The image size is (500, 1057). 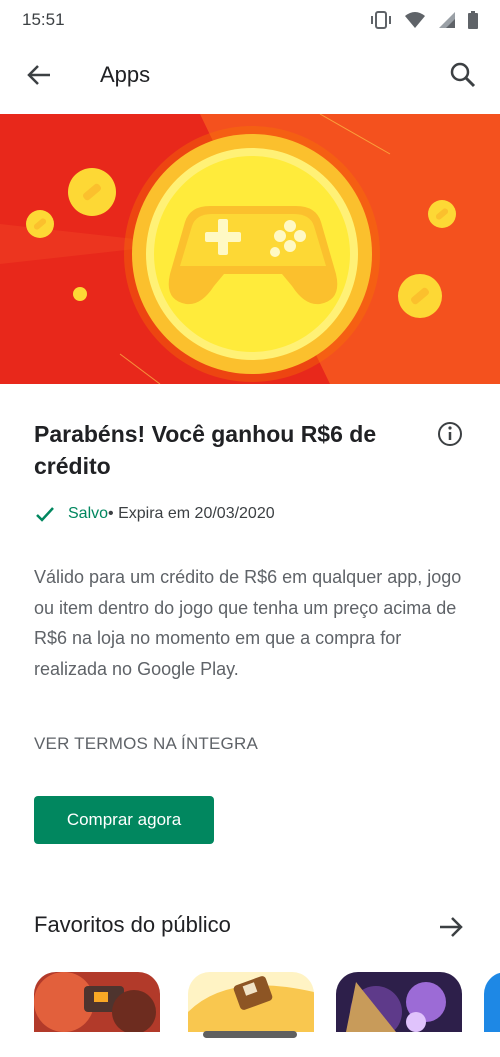 What do you see at coordinates (191, 513) in the screenshot?
I see `expires-text: • Expira em 20/03/2020` at bounding box center [191, 513].